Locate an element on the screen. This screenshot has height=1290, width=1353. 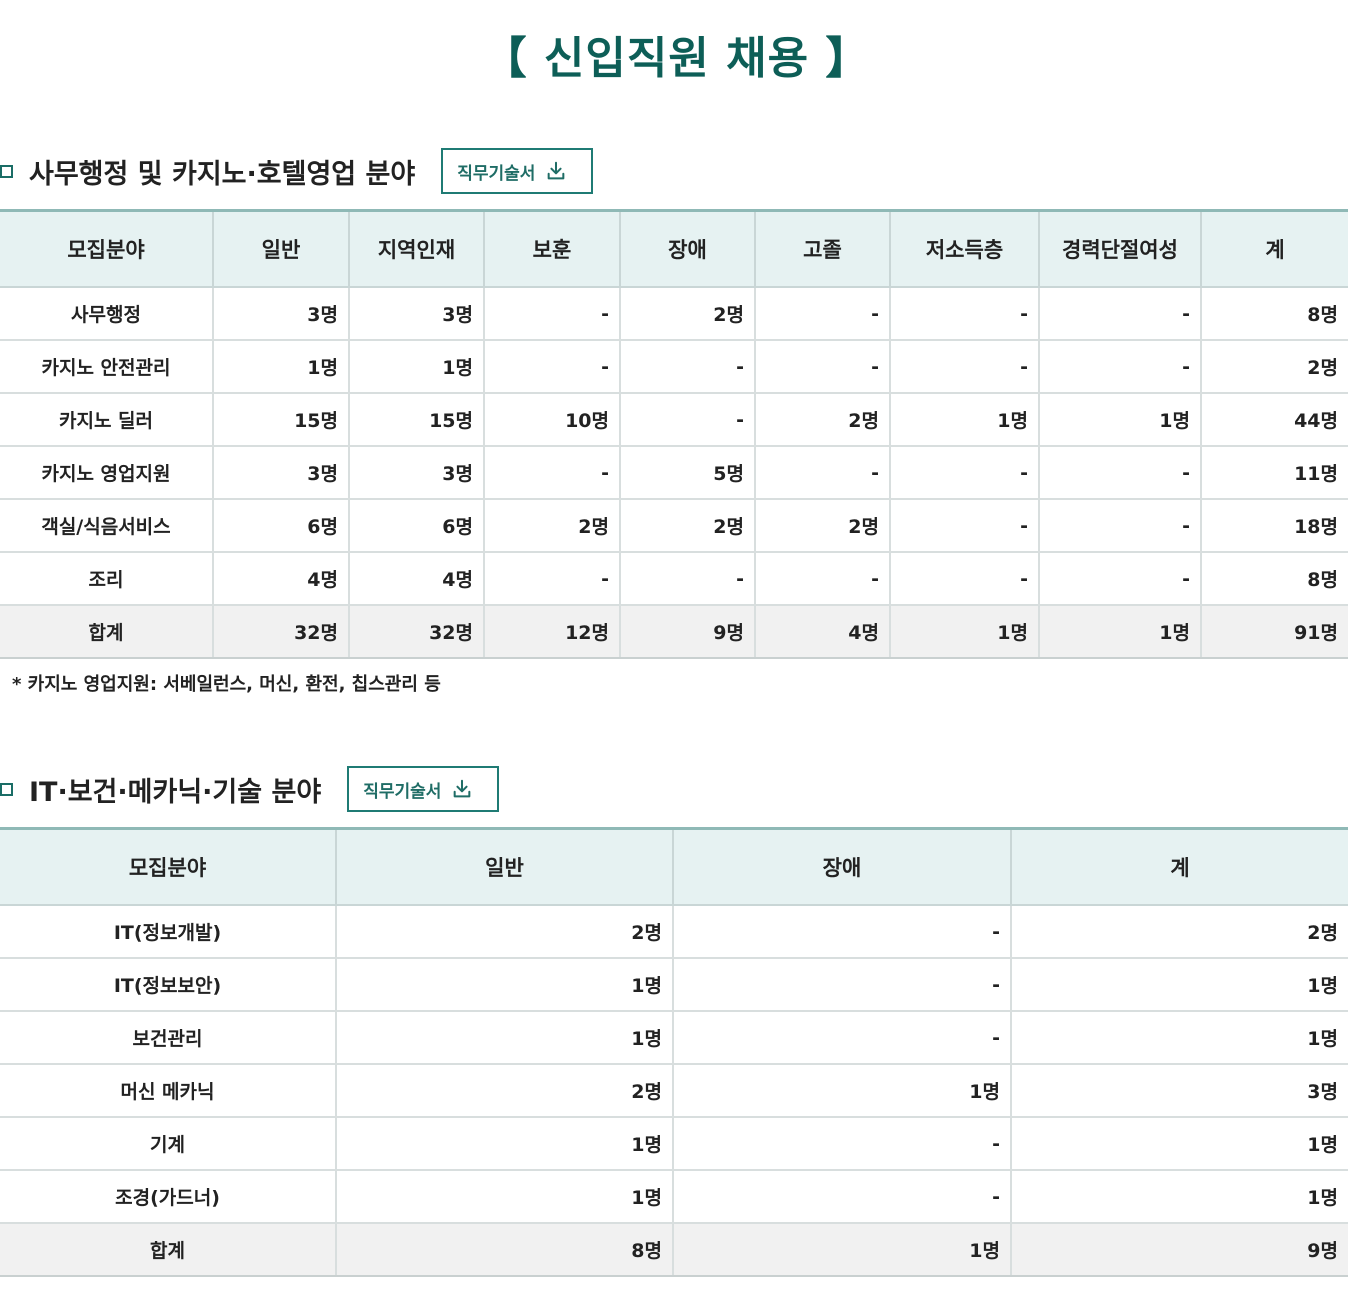
total-cell: 91명 is located at coordinates (1274, 632).